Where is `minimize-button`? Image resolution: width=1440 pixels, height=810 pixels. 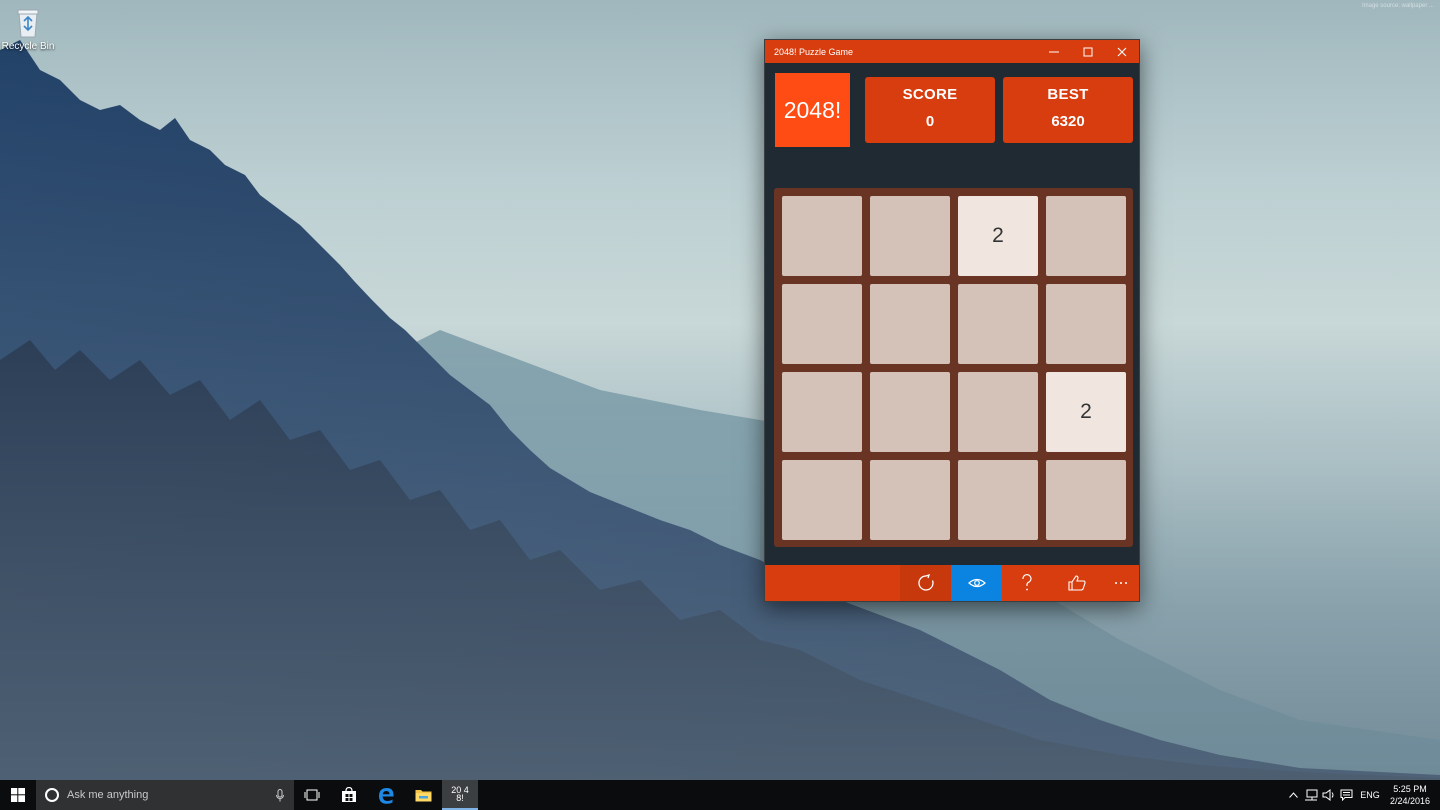
minimize-button is located at coordinates (1054, 51).